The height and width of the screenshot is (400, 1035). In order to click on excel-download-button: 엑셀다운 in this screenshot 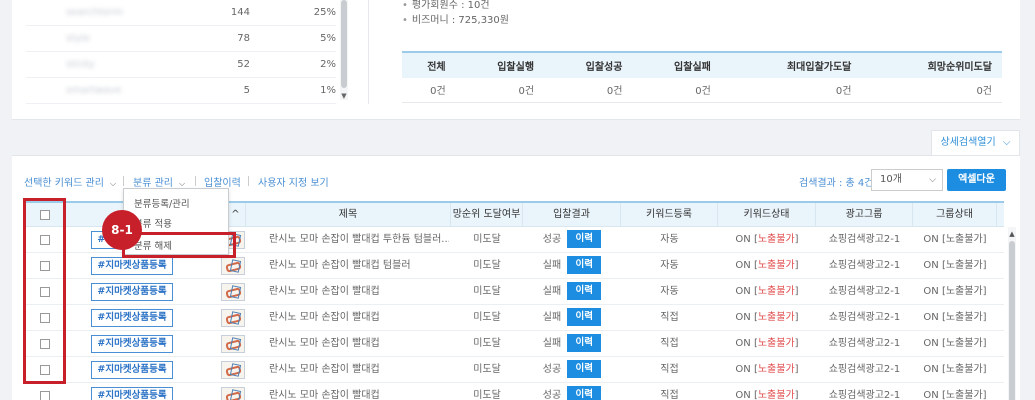, I will do `click(976, 180)`.